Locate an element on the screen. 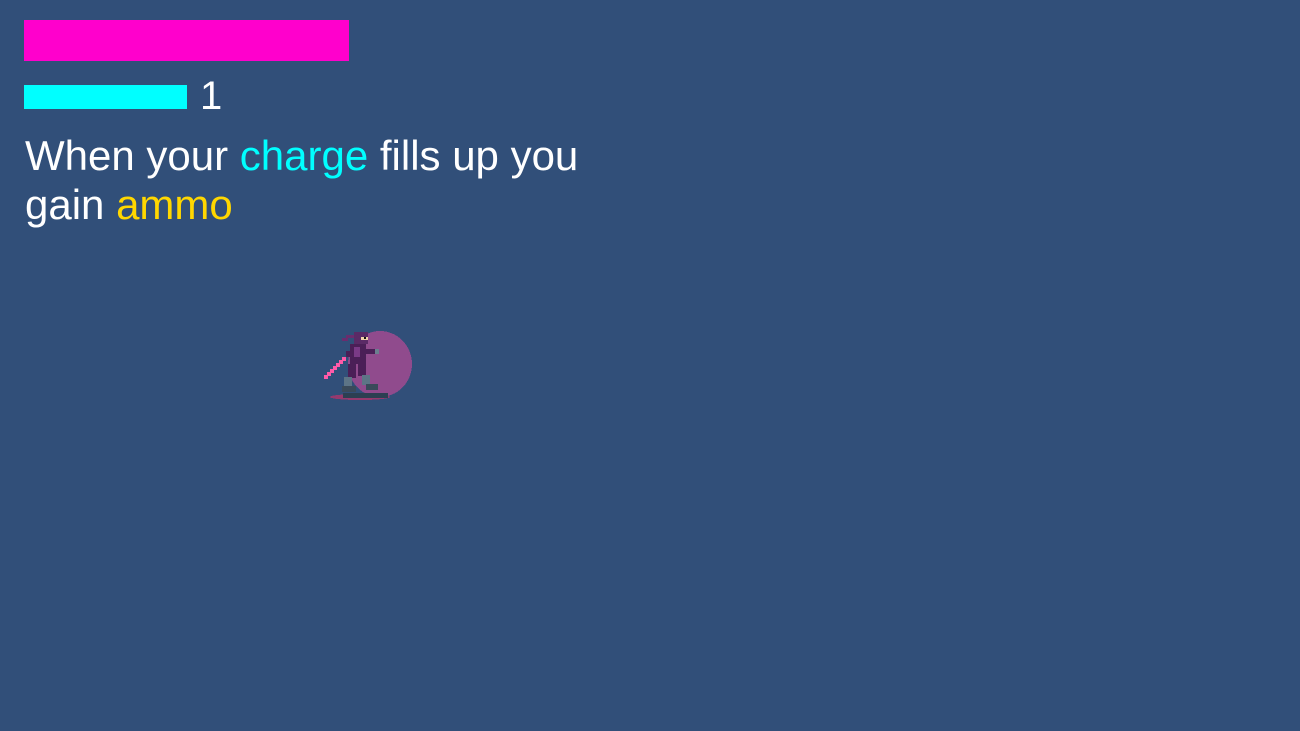 This screenshot has width=1300, height=731. tutorial-ammo-word: ammo is located at coordinates (174, 204).